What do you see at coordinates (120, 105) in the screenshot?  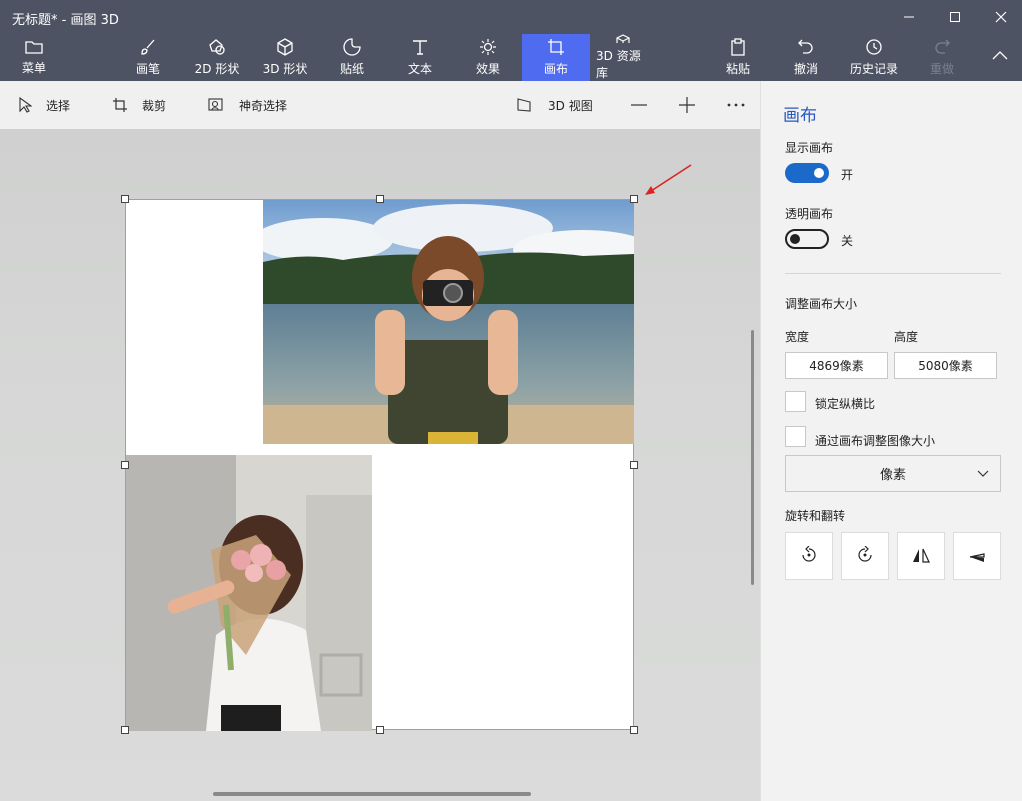 I see `crop-icon` at bounding box center [120, 105].